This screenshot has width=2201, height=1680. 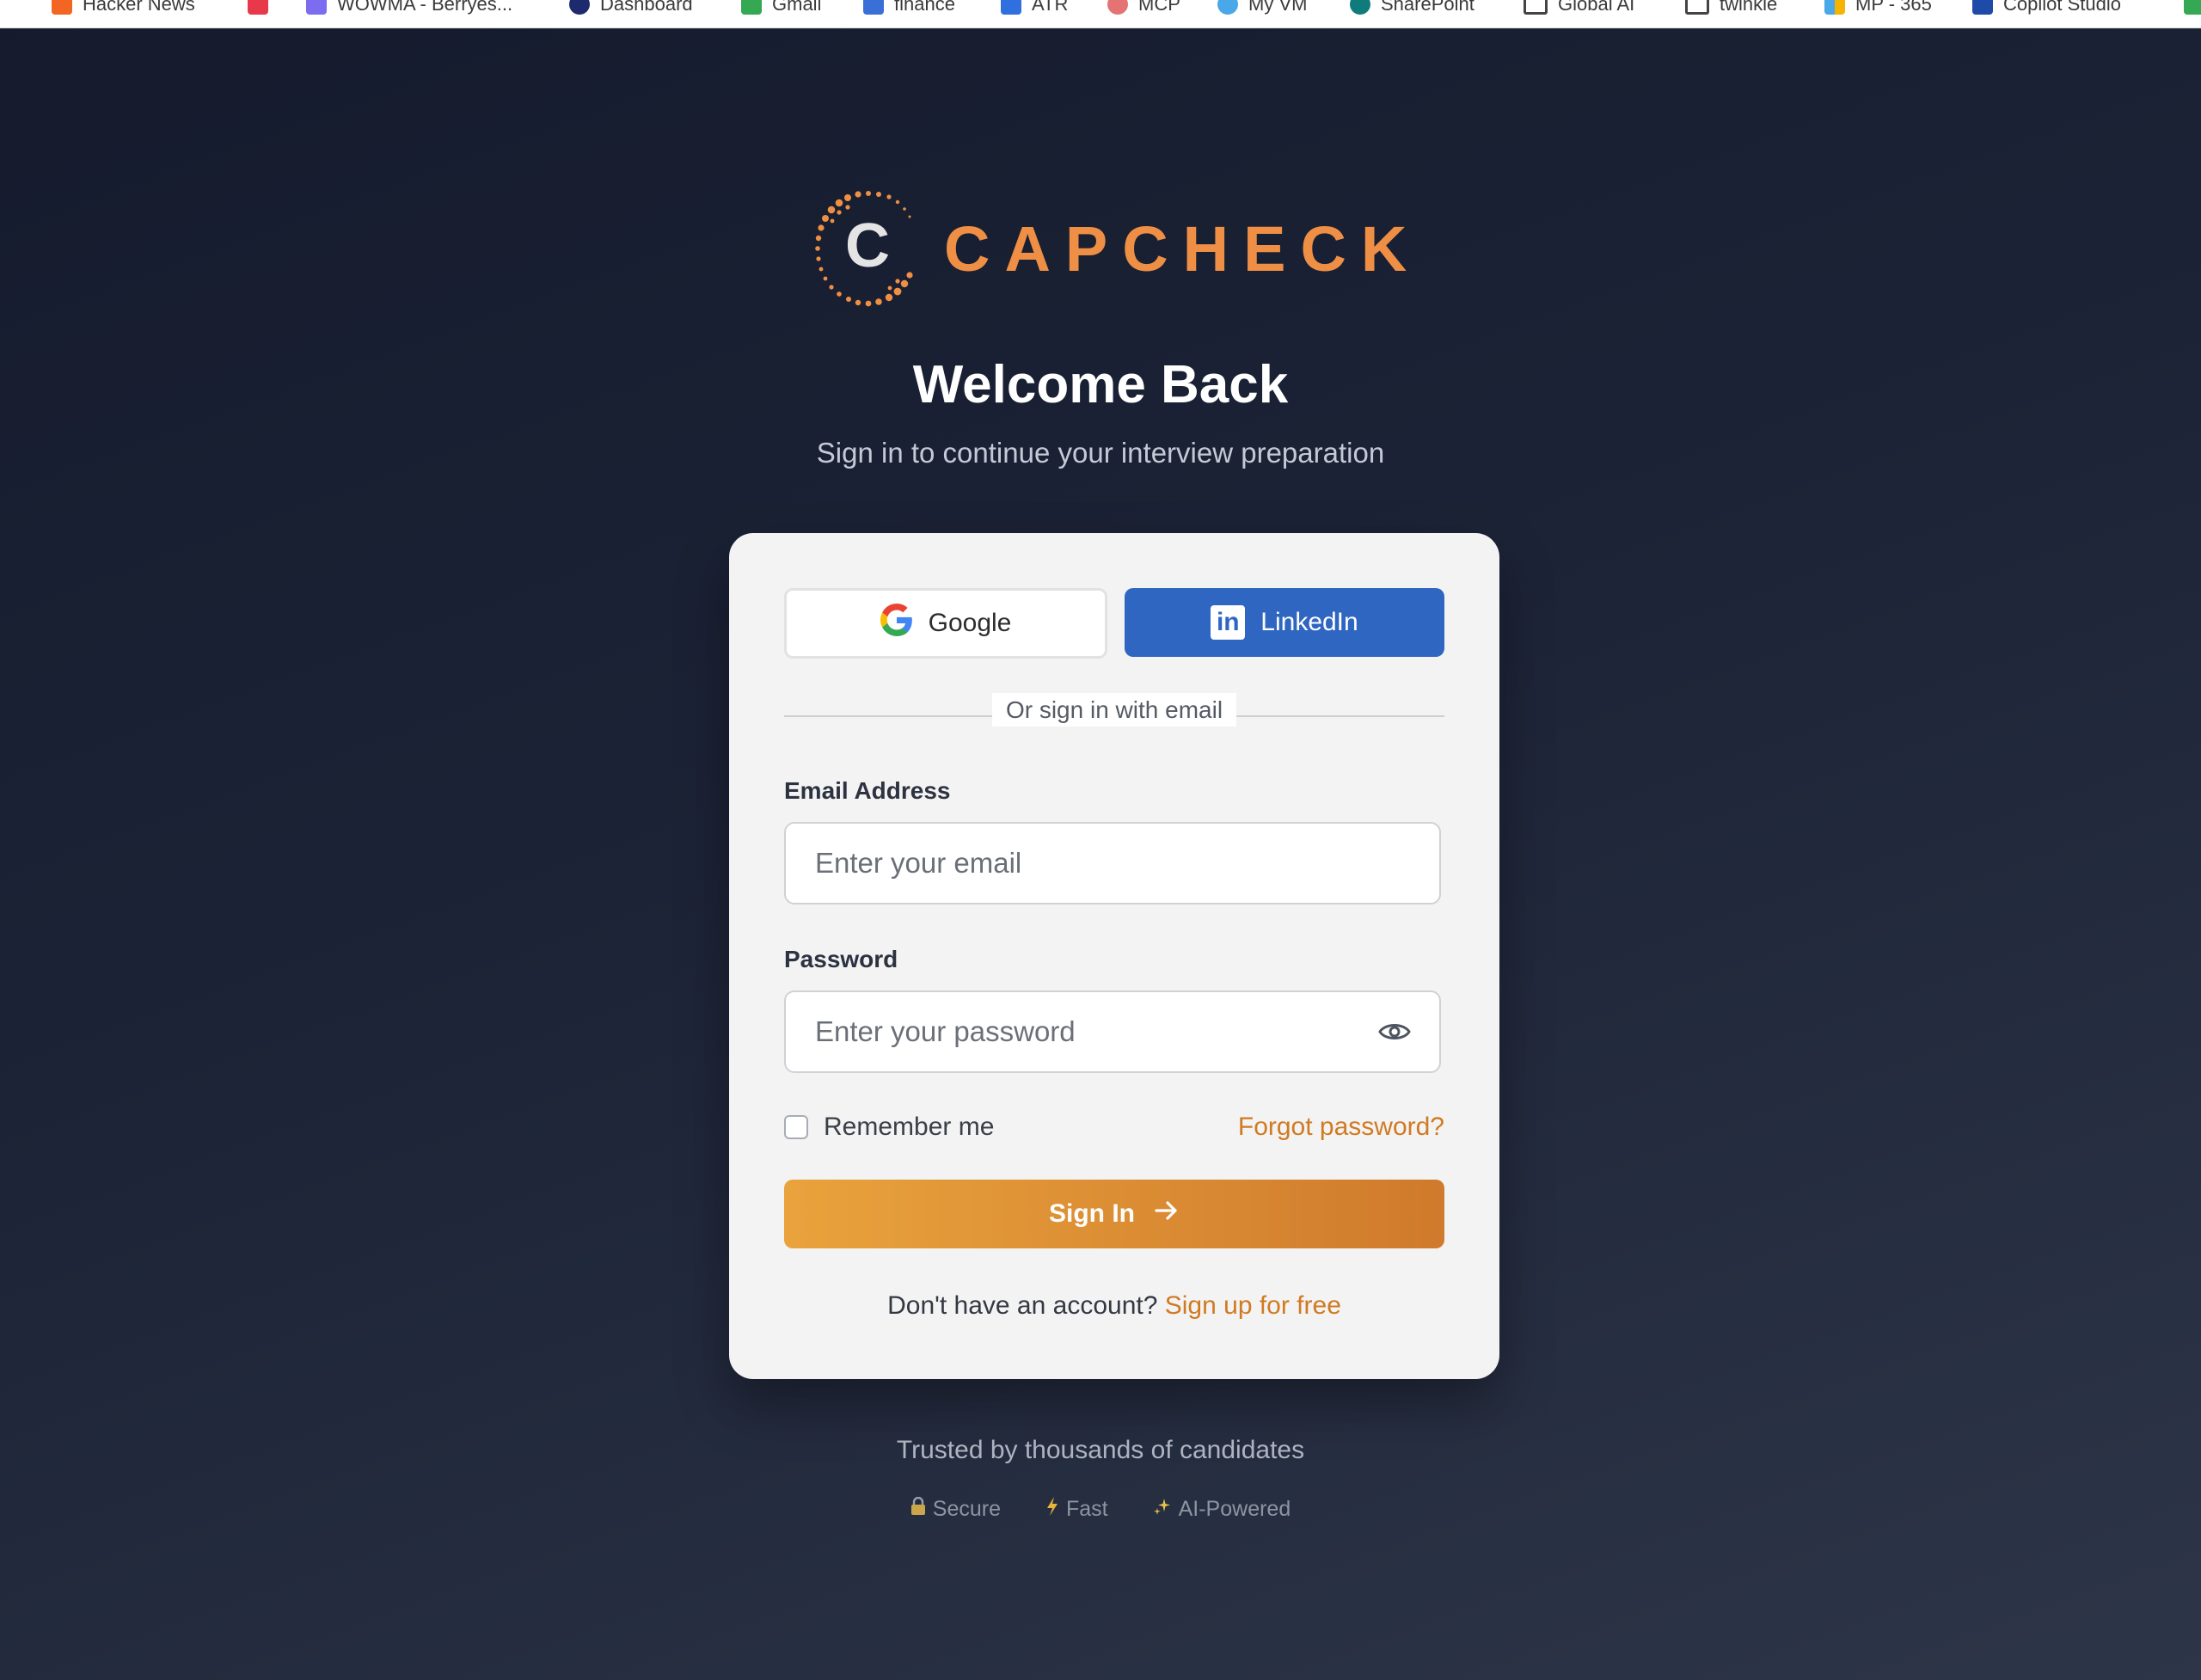 What do you see at coordinates (1092, 1214) in the screenshot?
I see `sign-in-label: Sign In` at bounding box center [1092, 1214].